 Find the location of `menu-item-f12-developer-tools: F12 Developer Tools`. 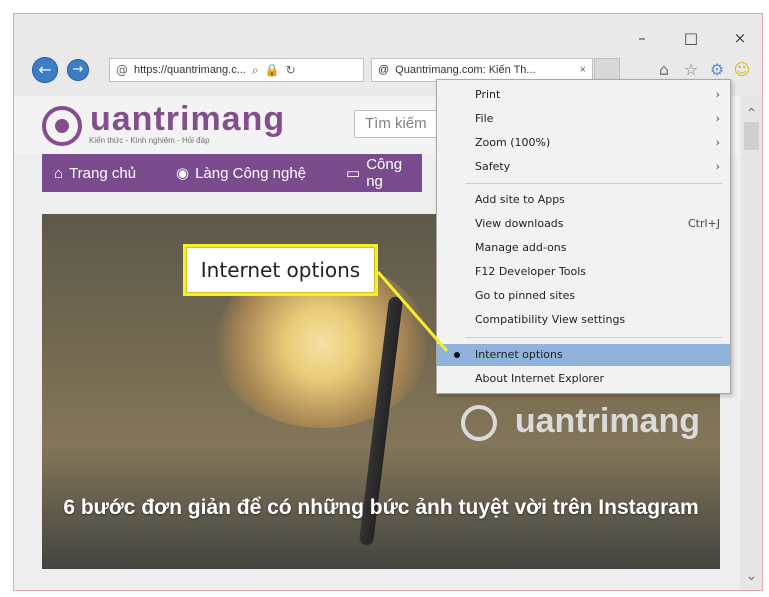

menu-item-f12-developer-tools: F12 Developer Tools is located at coordinates (583, 272).